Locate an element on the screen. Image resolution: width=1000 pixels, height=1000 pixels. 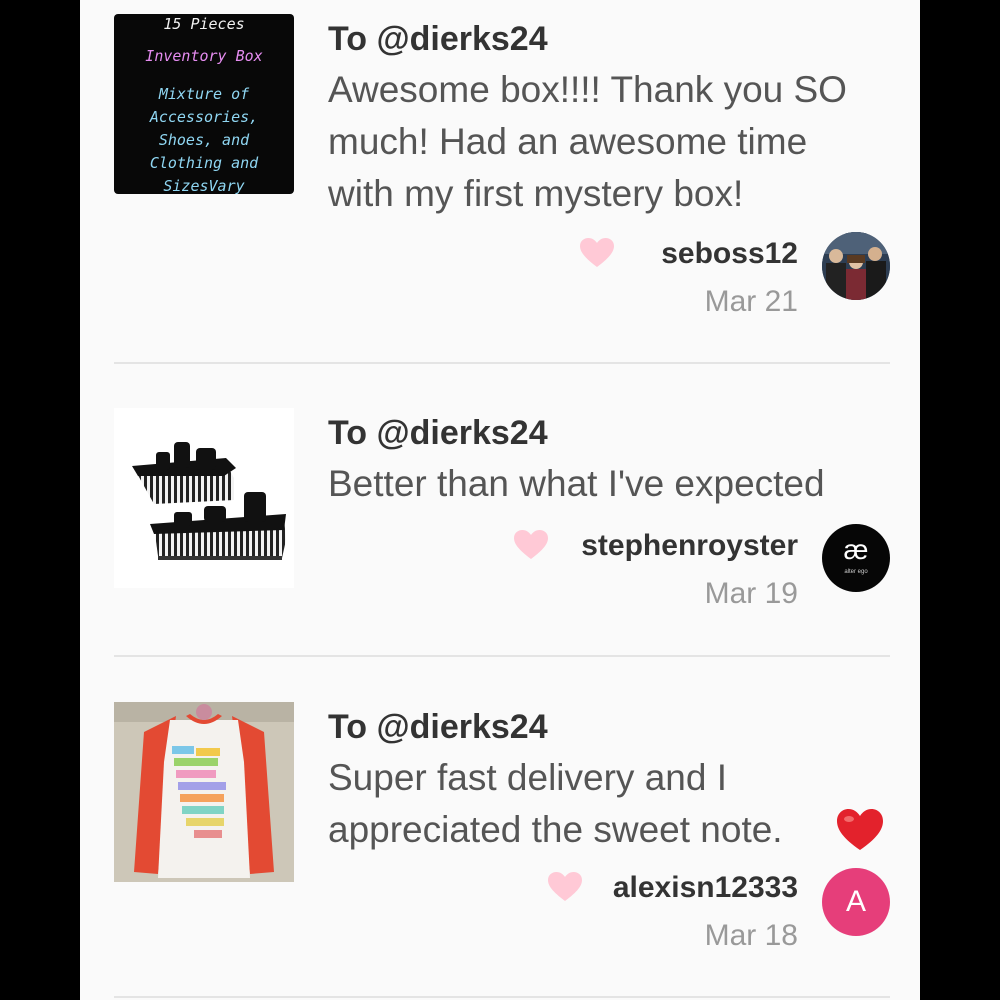
raglan-tshirt-photo is located at coordinates (204, 792).